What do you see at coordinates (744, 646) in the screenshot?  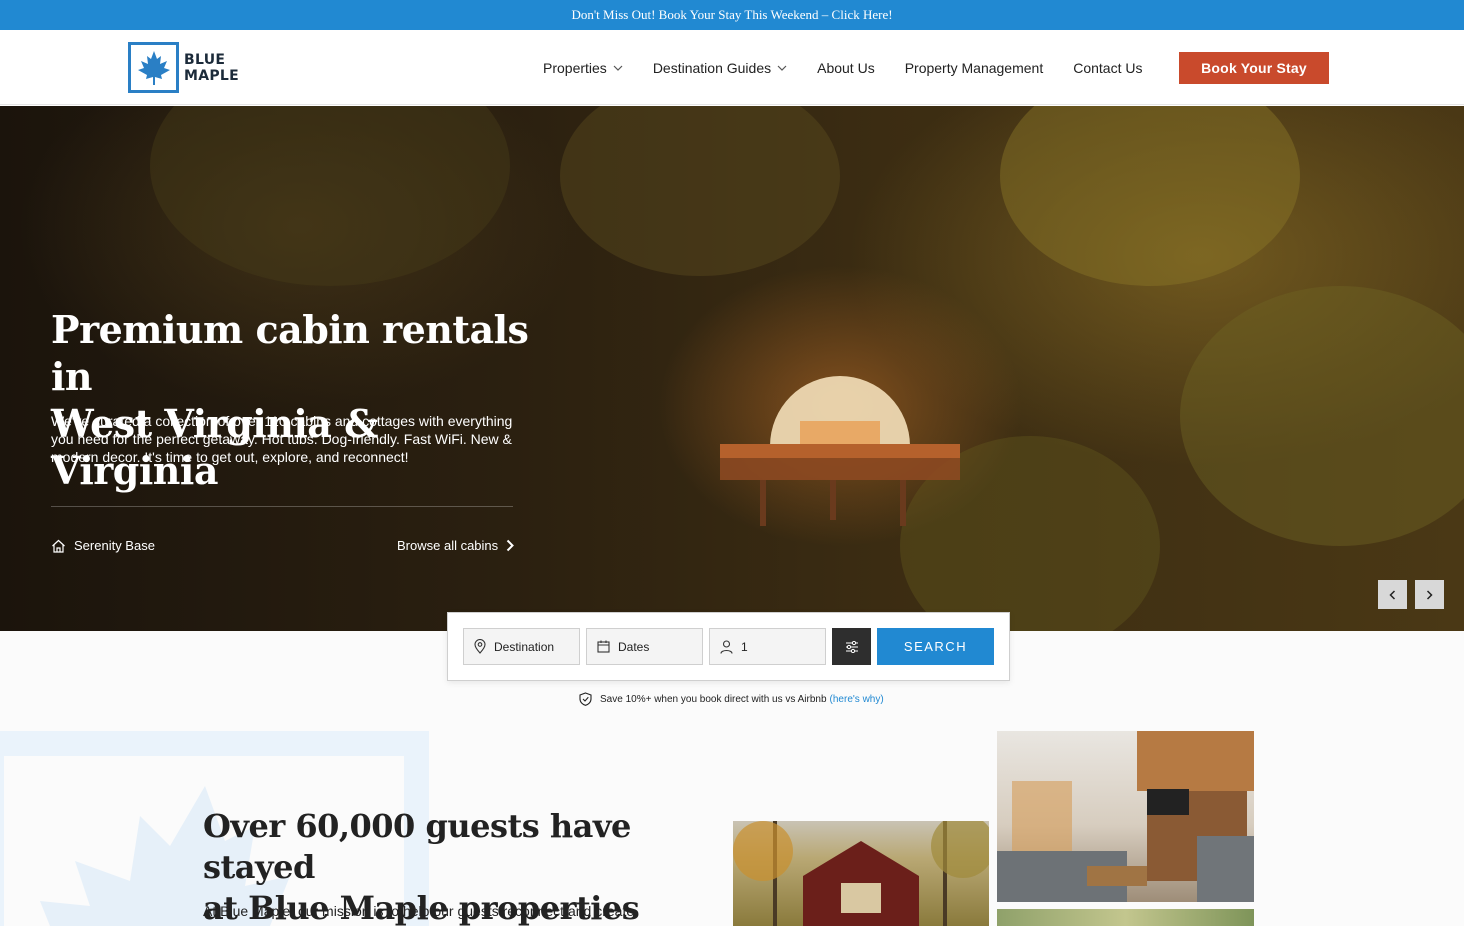 I see `guests-value: 1` at bounding box center [744, 646].